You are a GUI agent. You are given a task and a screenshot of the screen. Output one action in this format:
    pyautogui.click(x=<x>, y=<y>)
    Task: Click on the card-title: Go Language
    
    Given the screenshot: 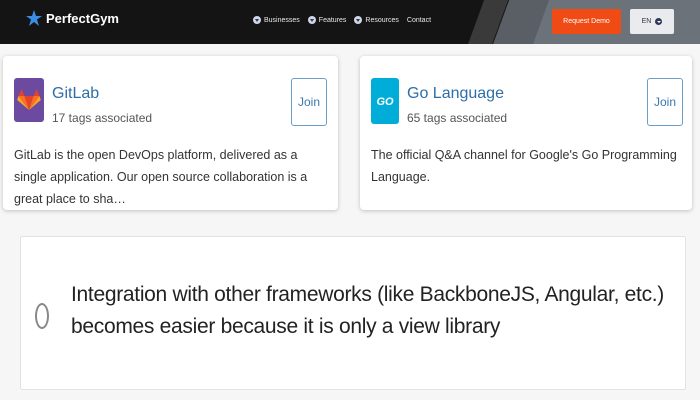 What is the action you would take?
    pyautogui.click(x=455, y=94)
    